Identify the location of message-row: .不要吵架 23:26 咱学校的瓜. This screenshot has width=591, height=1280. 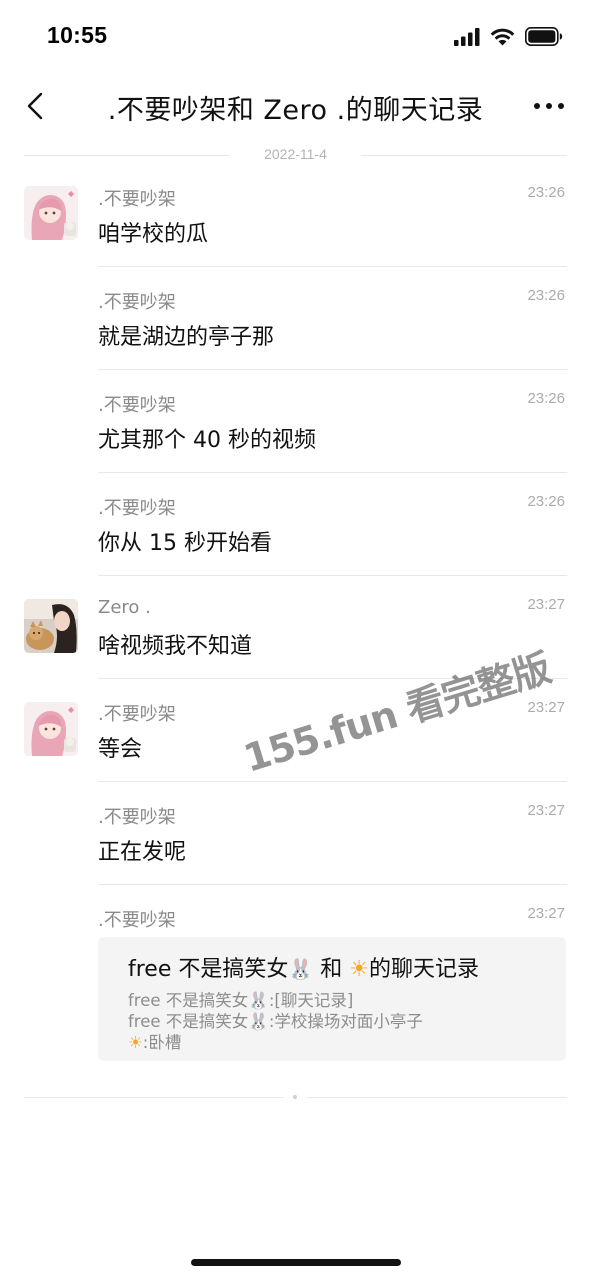
(295, 226).